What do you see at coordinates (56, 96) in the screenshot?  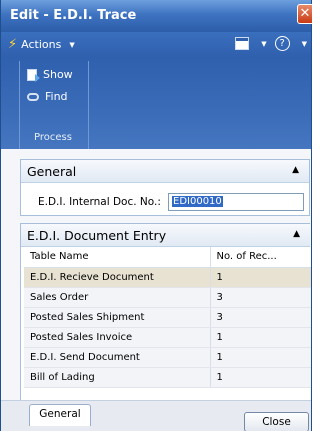 I see `find-label: Find` at bounding box center [56, 96].